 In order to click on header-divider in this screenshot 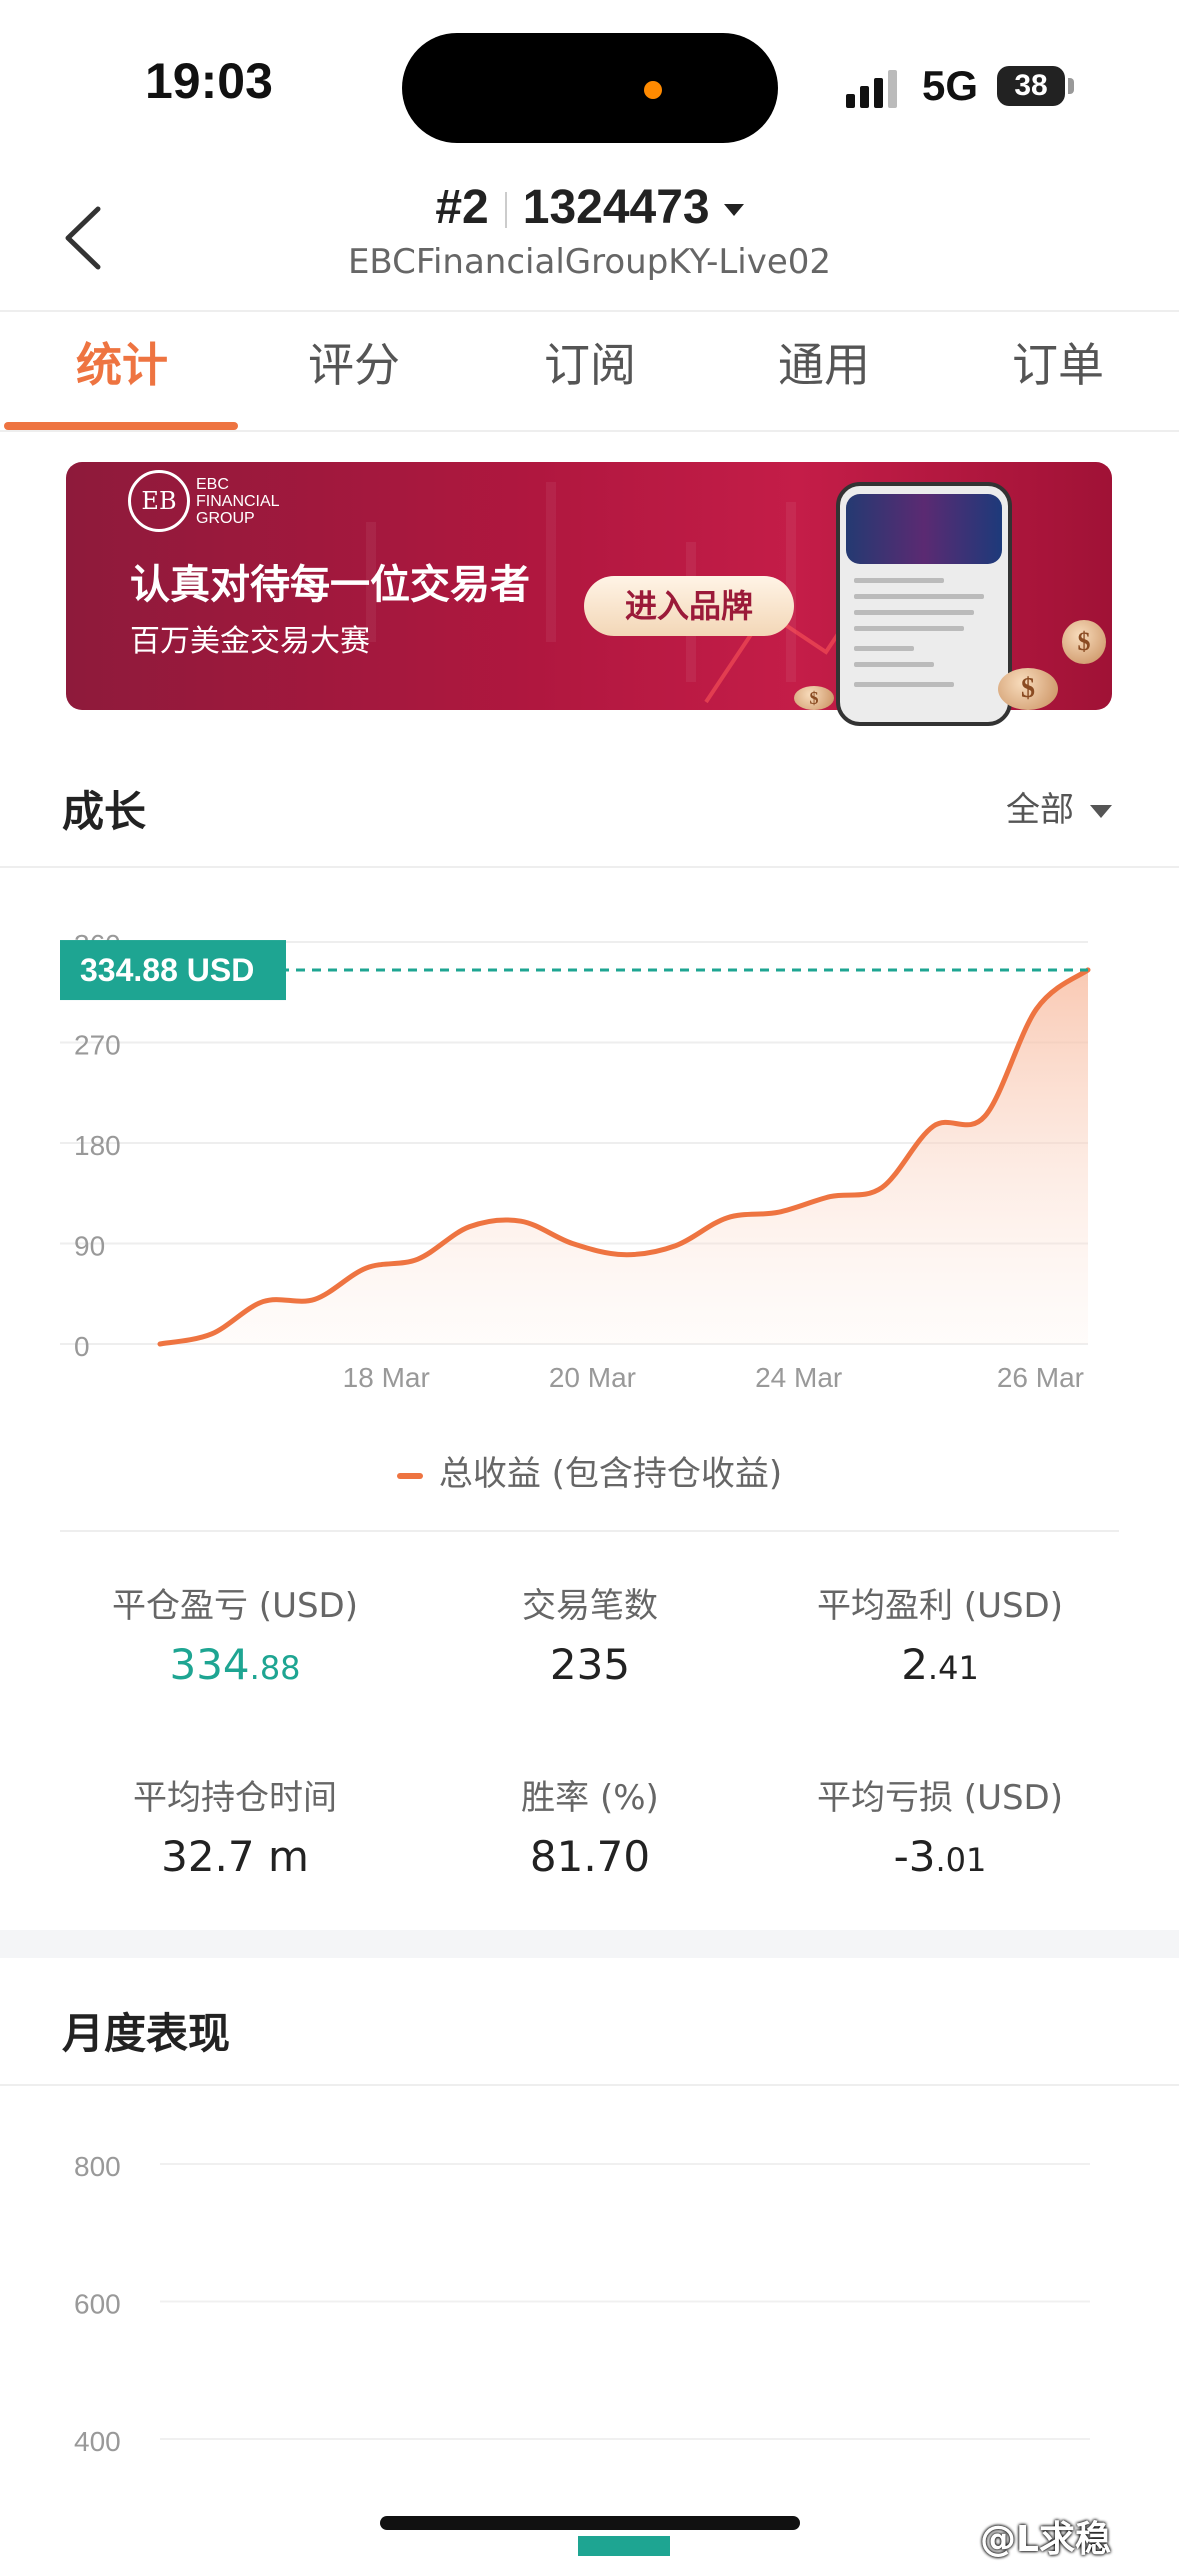, I will do `click(589, 311)`.